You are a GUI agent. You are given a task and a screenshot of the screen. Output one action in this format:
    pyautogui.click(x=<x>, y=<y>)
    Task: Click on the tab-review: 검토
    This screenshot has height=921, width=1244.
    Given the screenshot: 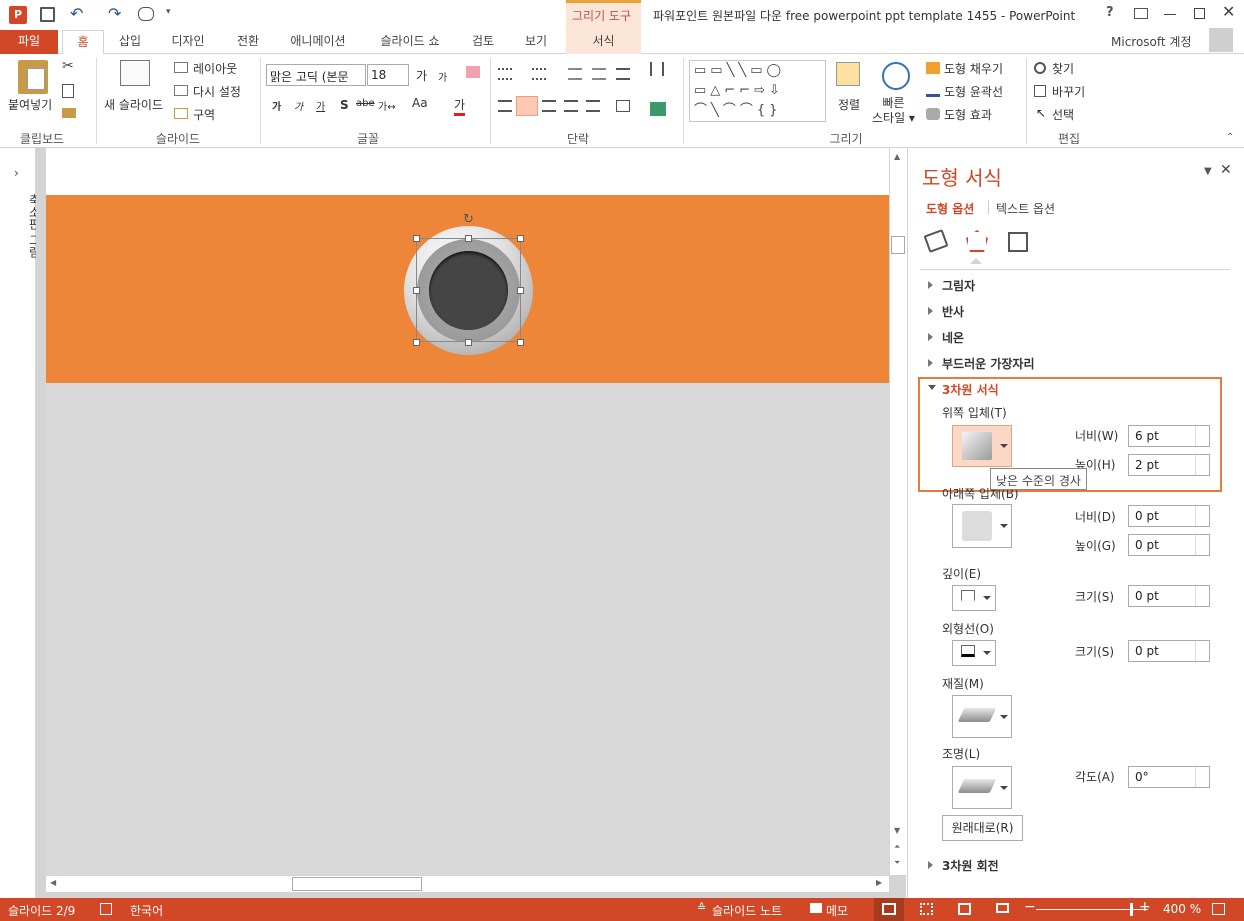 What is the action you would take?
    pyautogui.click(x=483, y=42)
    